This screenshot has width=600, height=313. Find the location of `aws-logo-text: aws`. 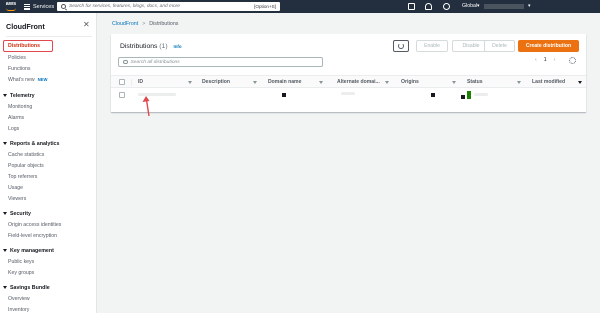

aws-logo-text: aws is located at coordinates (11, 4).